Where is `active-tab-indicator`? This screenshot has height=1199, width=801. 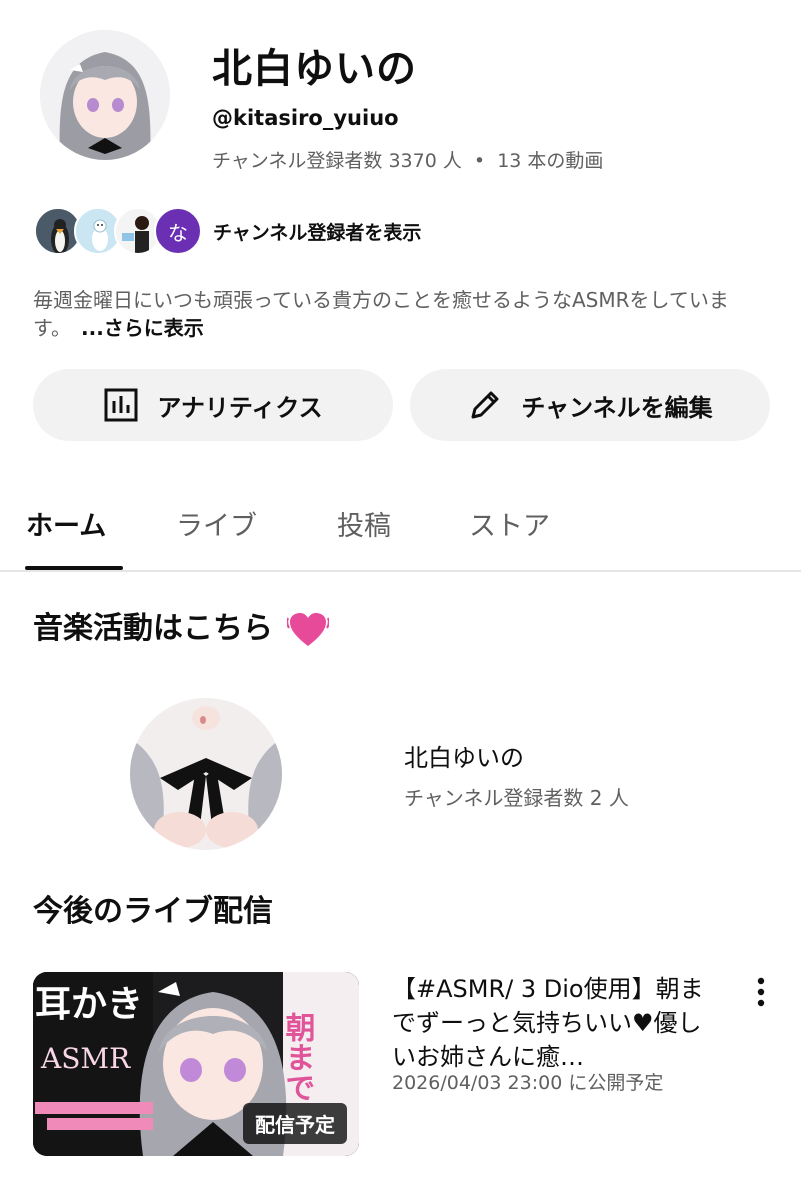
active-tab-indicator is located at coordinates (74, 568).